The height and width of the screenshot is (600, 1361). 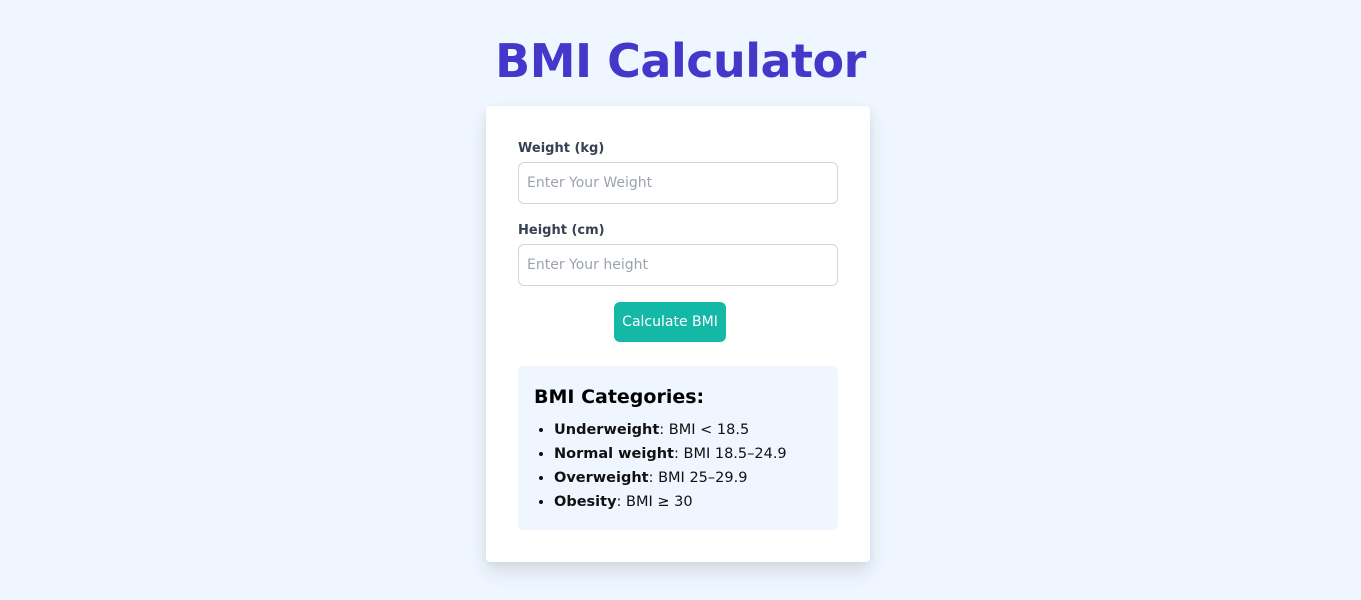 I want to click on category-range: : BMI ≥ 30, so click(x=654, y=502).